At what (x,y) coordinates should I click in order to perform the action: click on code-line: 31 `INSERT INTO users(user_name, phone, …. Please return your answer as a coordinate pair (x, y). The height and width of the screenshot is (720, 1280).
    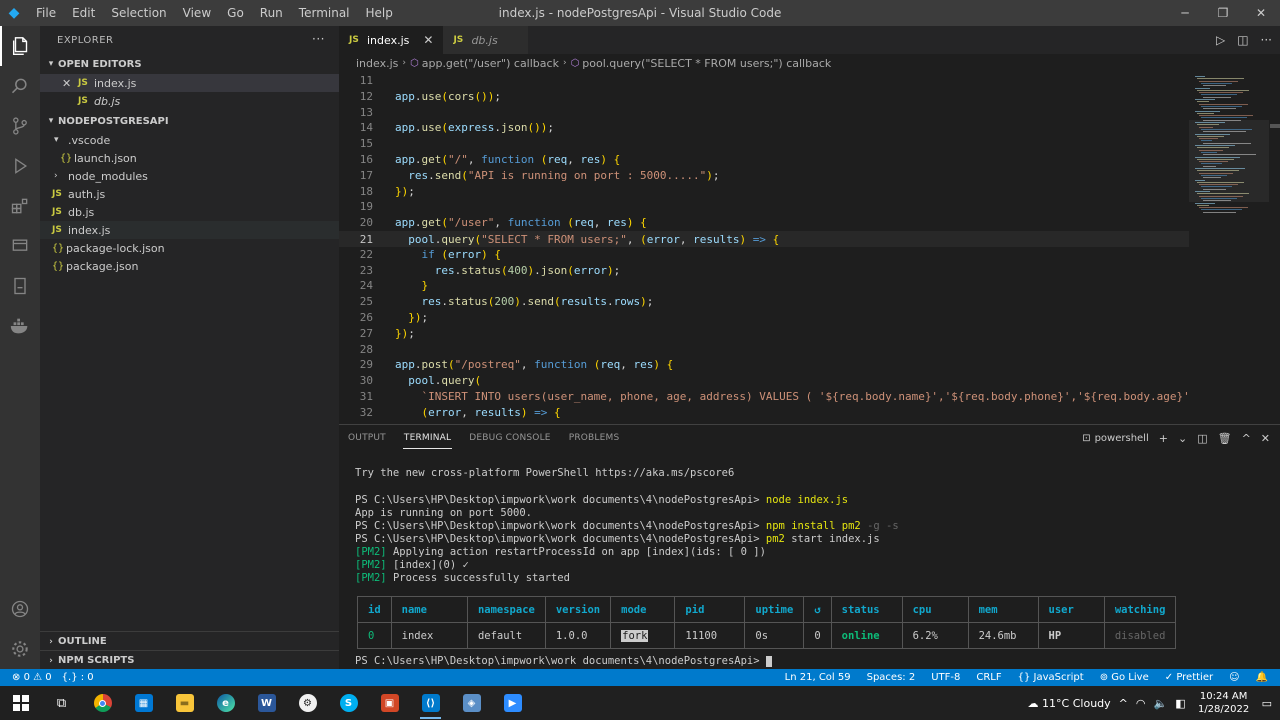
    Looking at the image, I should click on (764, 397).